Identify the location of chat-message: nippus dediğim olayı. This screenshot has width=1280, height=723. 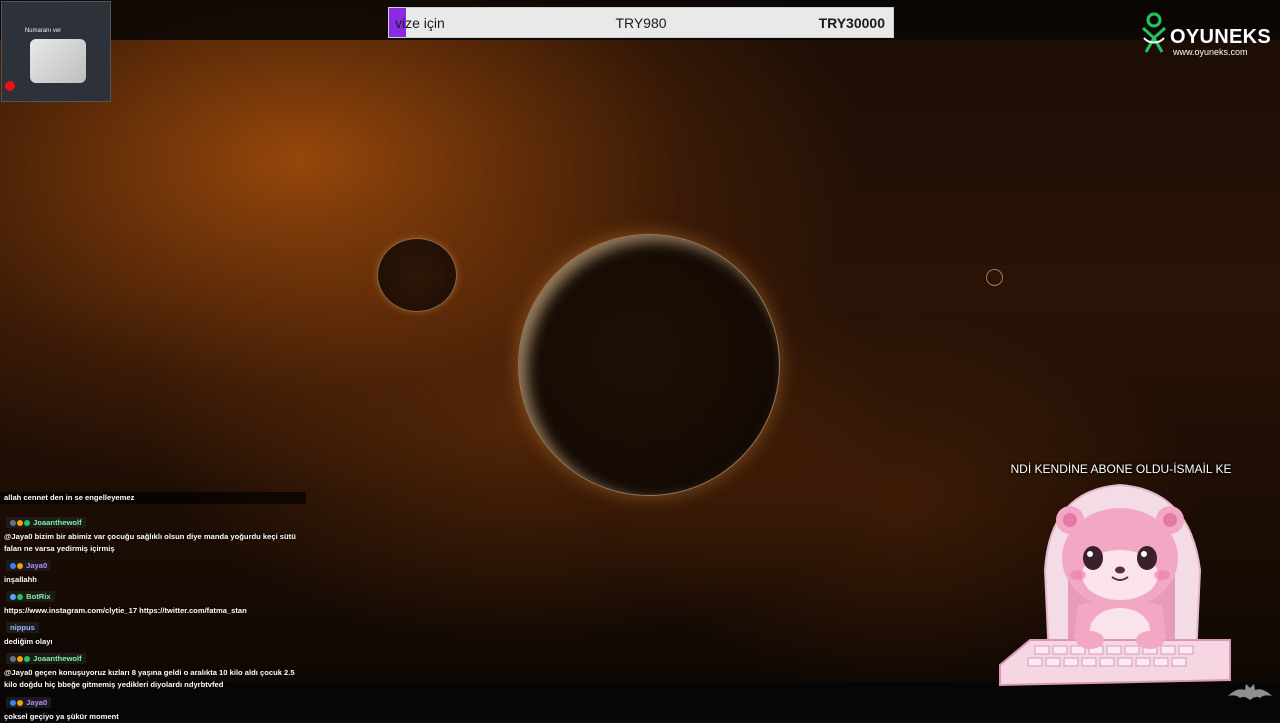
(153, 632).